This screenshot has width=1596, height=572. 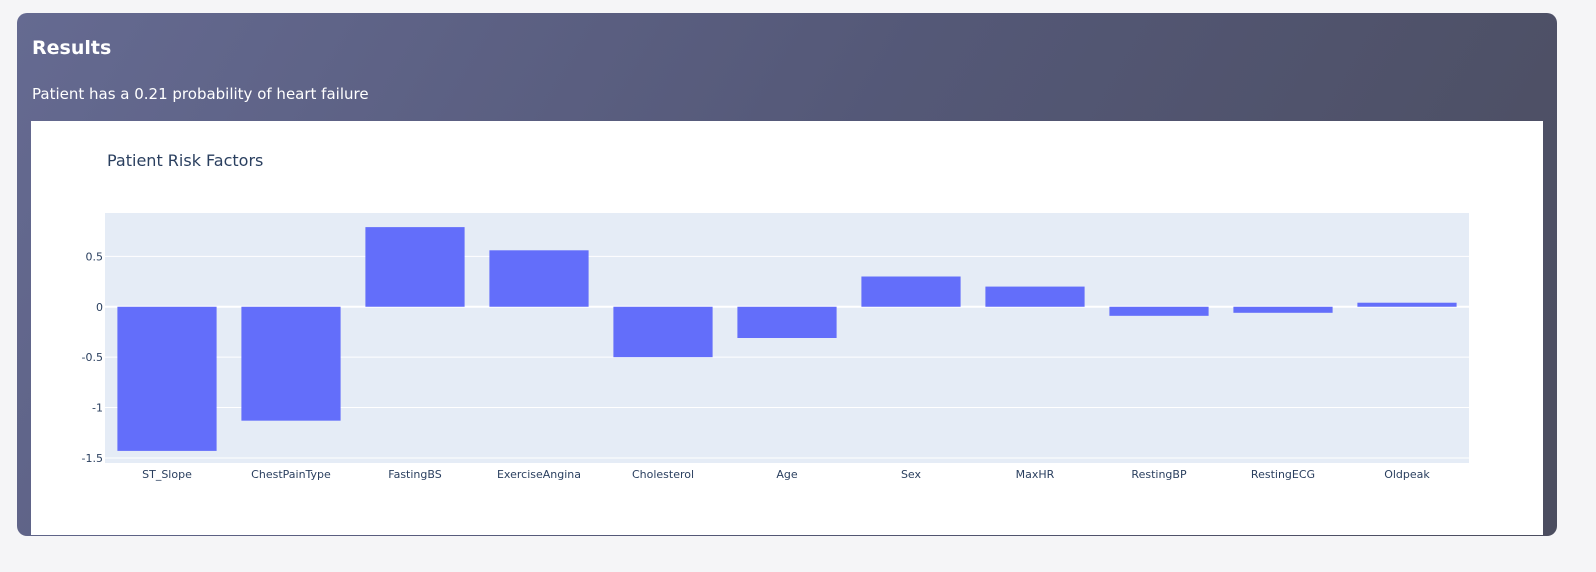 I want to click on x-tick-label: RestingECG, so click(x=1283, y=474).